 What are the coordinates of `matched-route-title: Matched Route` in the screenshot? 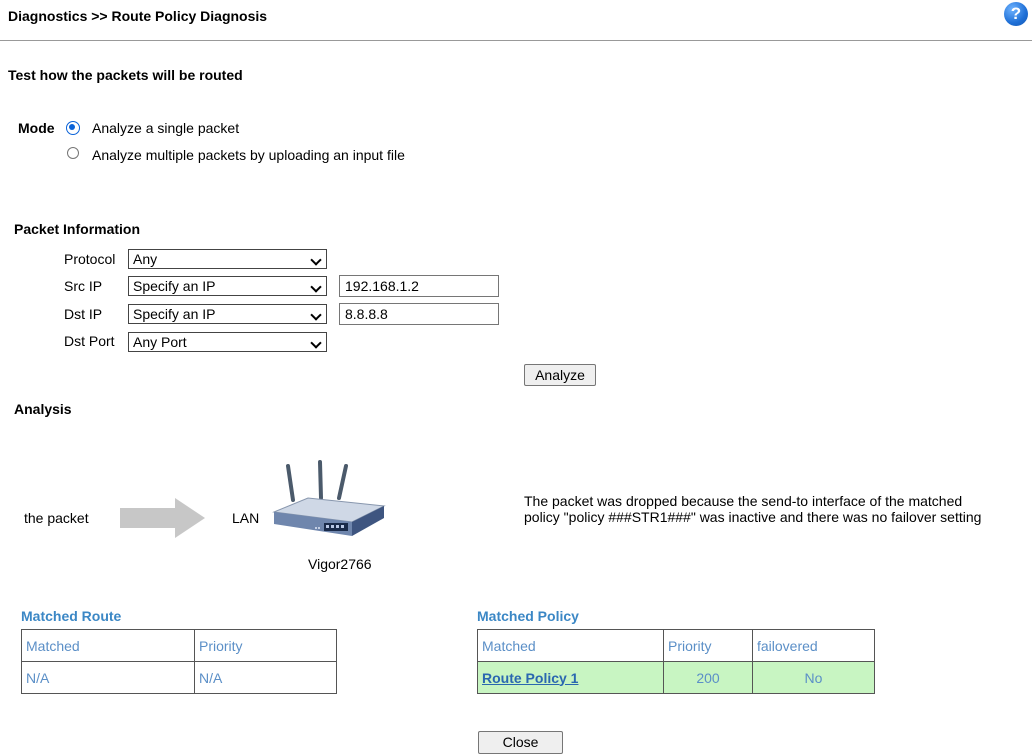 It's located at (71, 616).